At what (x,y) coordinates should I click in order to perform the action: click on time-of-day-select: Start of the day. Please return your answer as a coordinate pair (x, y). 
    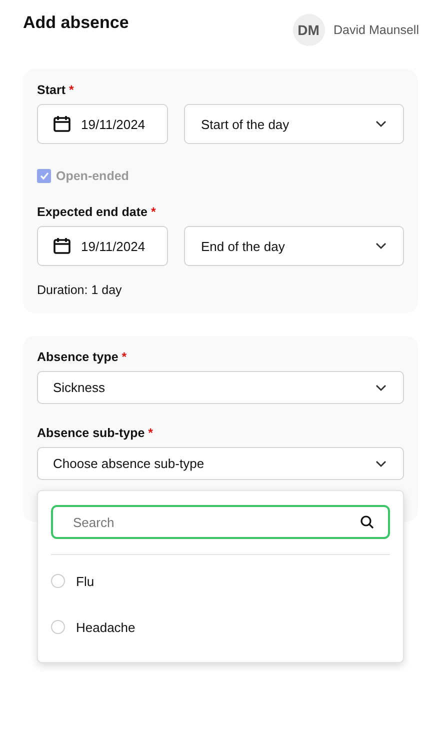
    Looking at the image, I should click on (294, 124).